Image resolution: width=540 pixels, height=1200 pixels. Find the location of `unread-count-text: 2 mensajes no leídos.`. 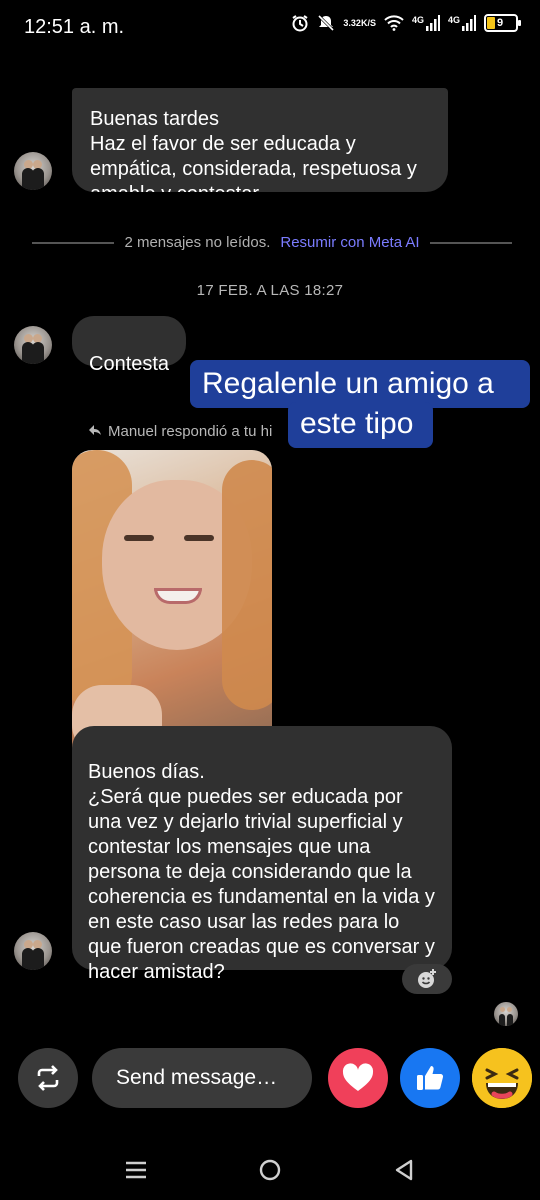

unread-count-text: 2 mensajes no leídos. is located at coordinates (197, 242).